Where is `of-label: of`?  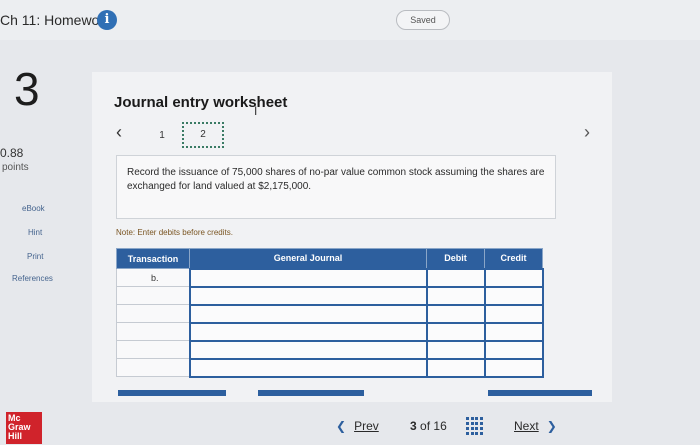 of-label: of is located at coordinates (425, 426).